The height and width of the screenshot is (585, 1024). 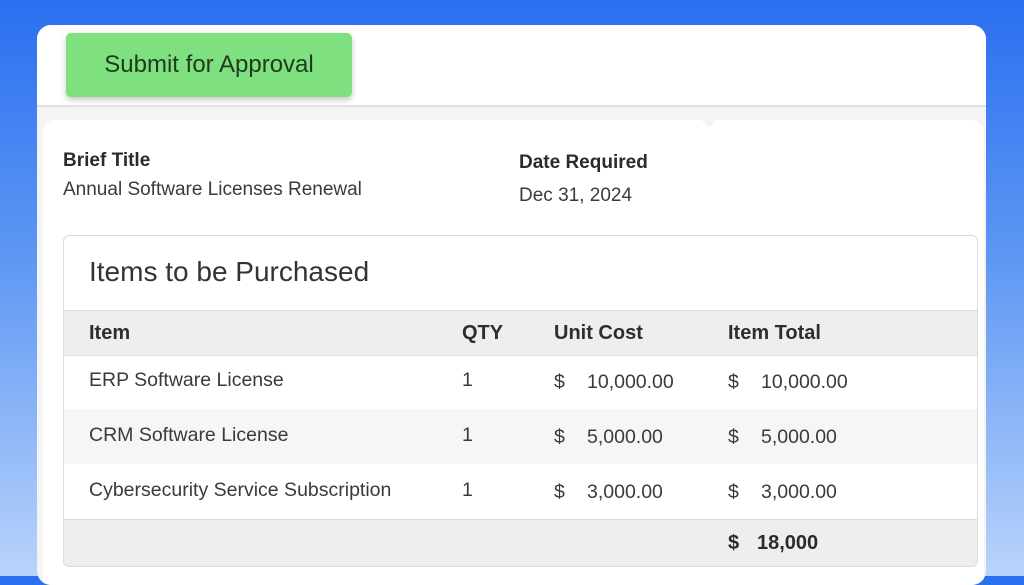 What do you see at coordinates (583, 162) in the screenshot?
I see `date-required-label: Date Required` at bounding box center [583, 162].